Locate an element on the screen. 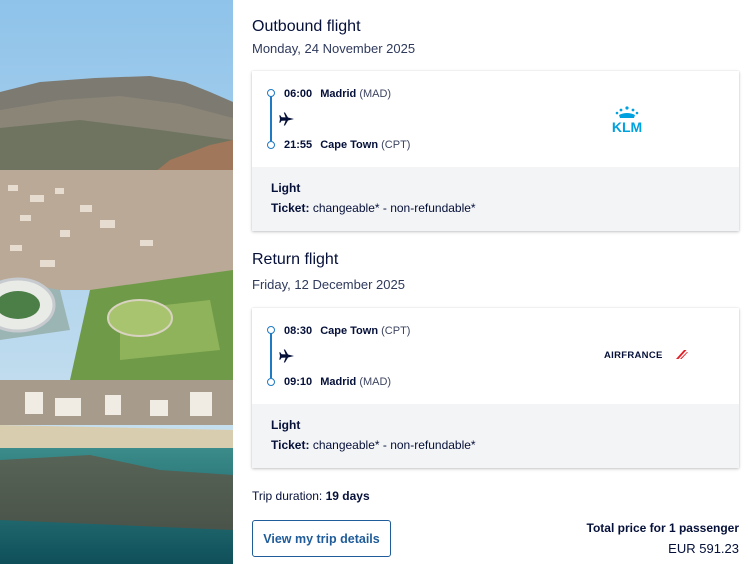 The width and height of the screenshot is (748, 564). return-departure: 08:30 Cape Town (CPT) is located at coordinates (347, 331).